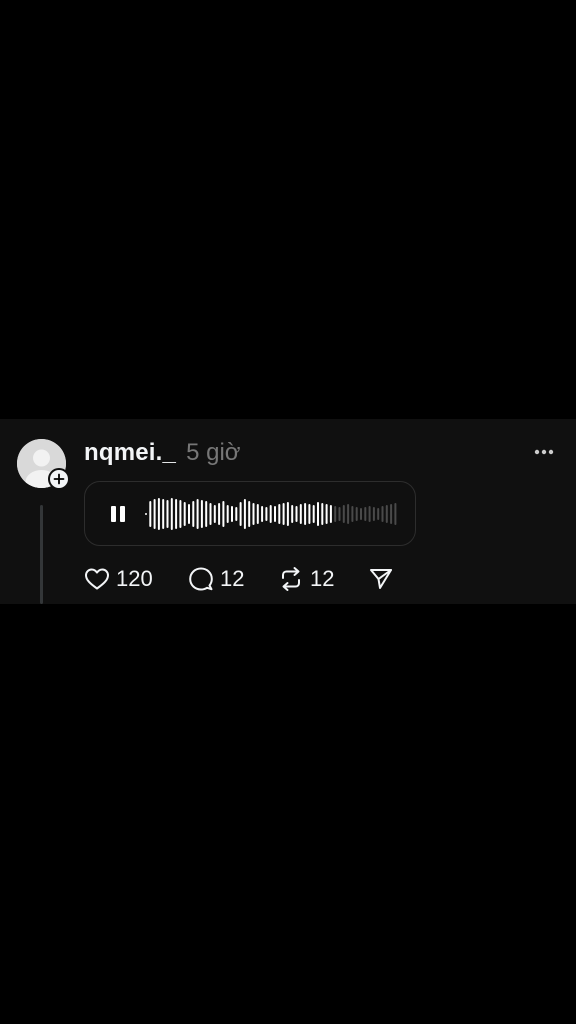  Describe the element at coordinates (213, 452) in the screenshot. I see `timestamp: 5 giờ` at that location.